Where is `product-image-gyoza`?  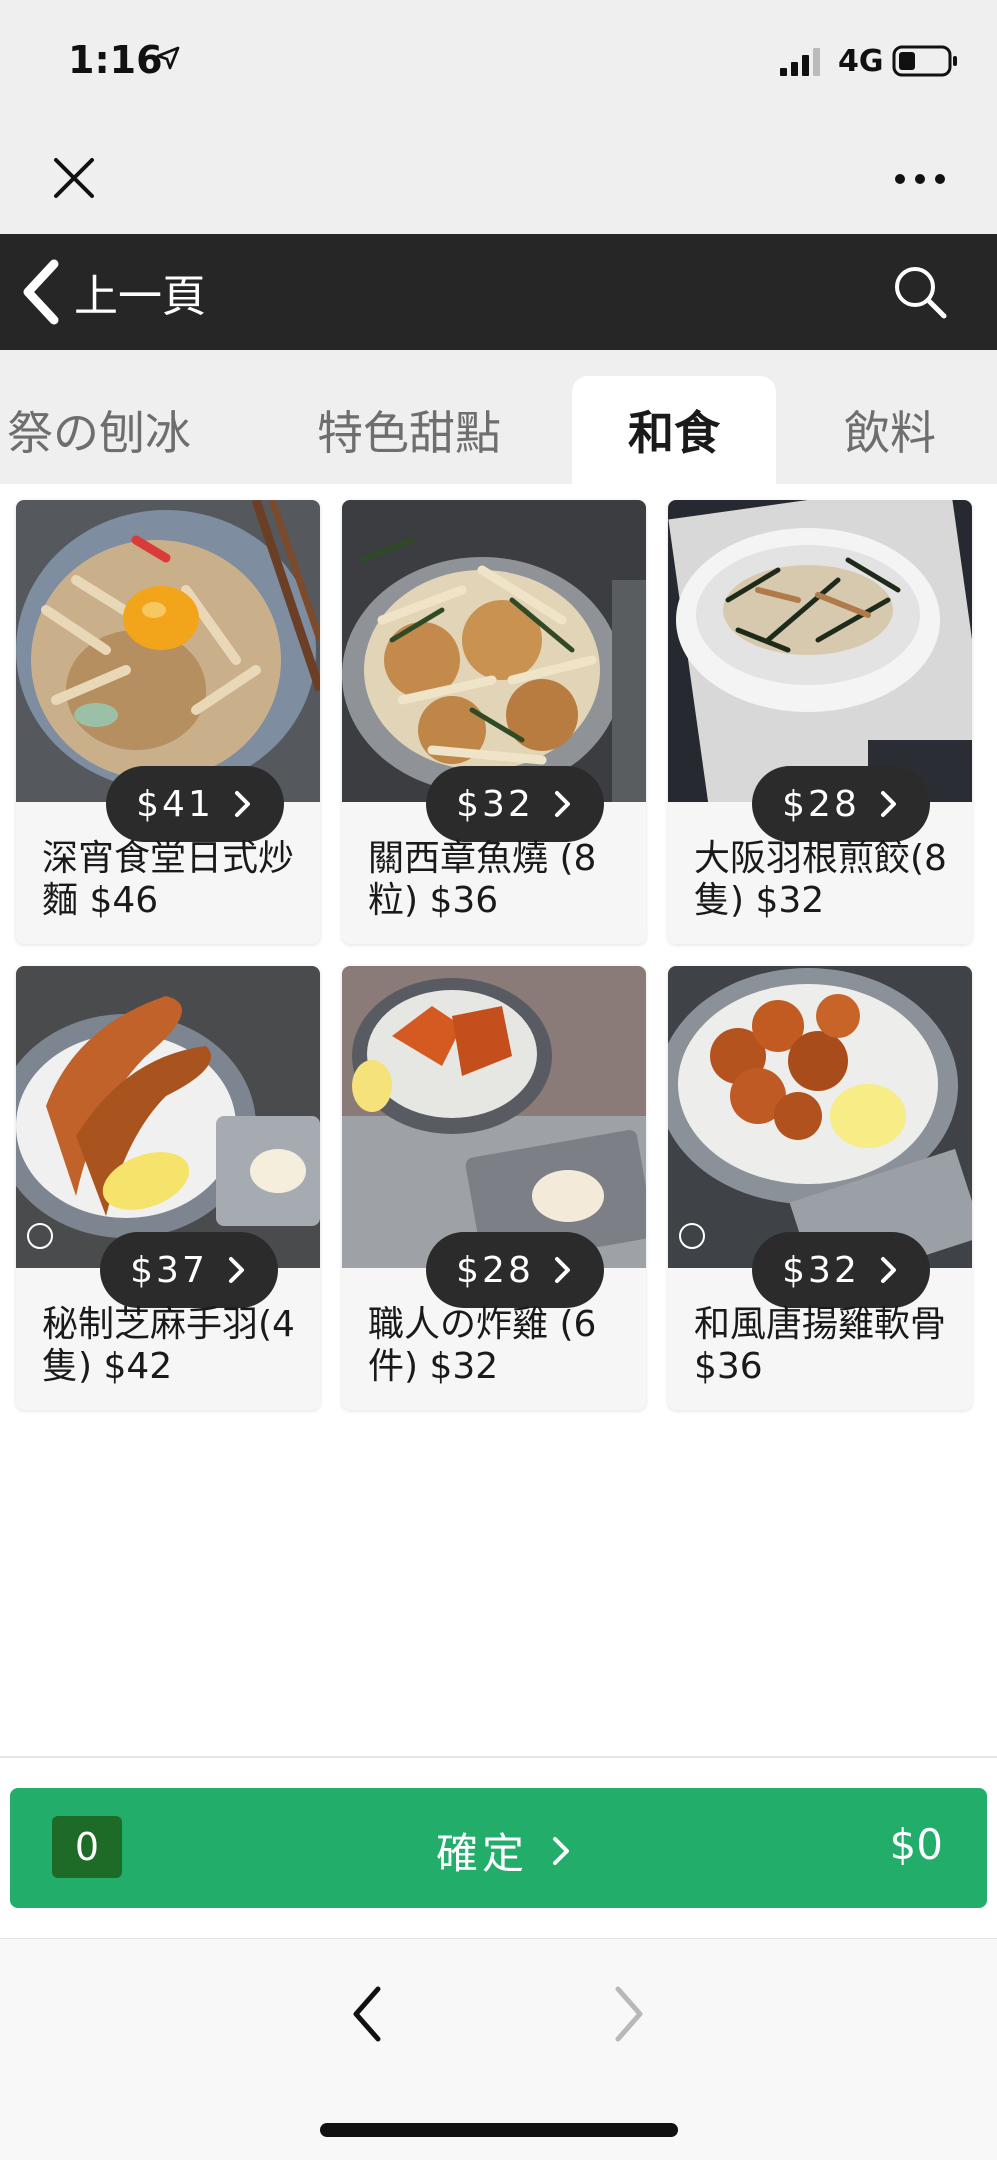 product-image-gyoza is located at coordinates (820, 651).